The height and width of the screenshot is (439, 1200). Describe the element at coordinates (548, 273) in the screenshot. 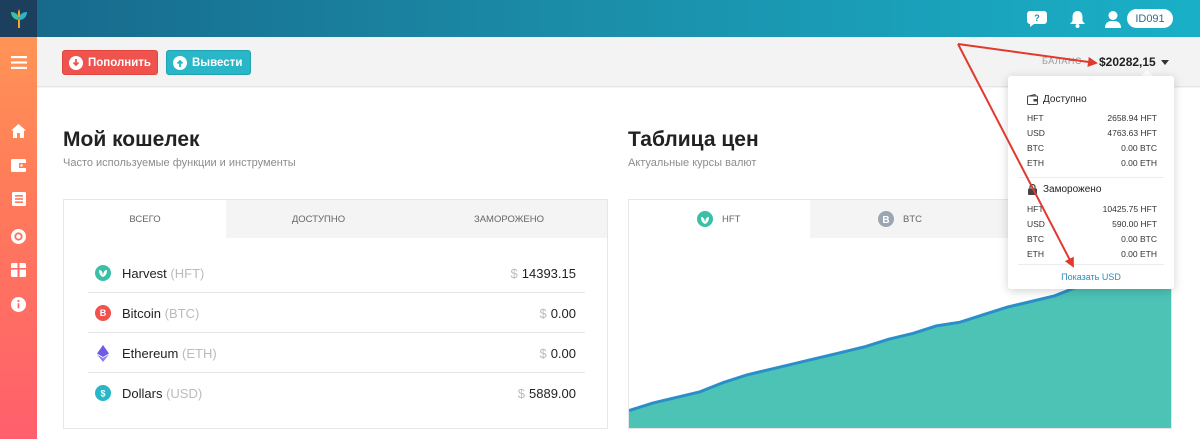

I see `asset-amount: 14393.15` at that location.